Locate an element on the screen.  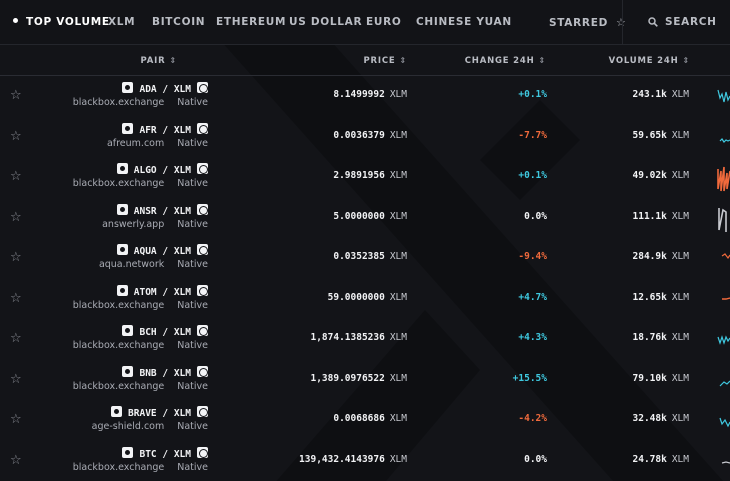
table-header: PAIR ⇕ PRICE ⇕ CHANGE 24H ⇕ VOLUME 24H ⇕ is located at coordinates (365, 60).